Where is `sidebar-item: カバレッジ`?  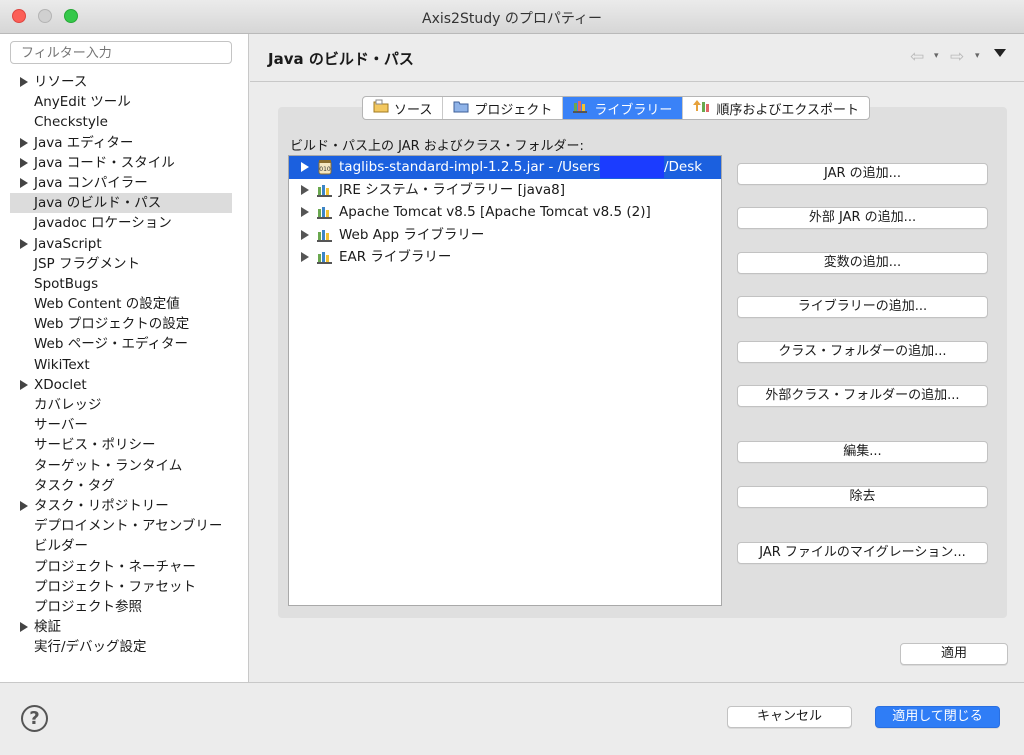 sidebar-item: カバレッジ is located at coordinates (124, 405).